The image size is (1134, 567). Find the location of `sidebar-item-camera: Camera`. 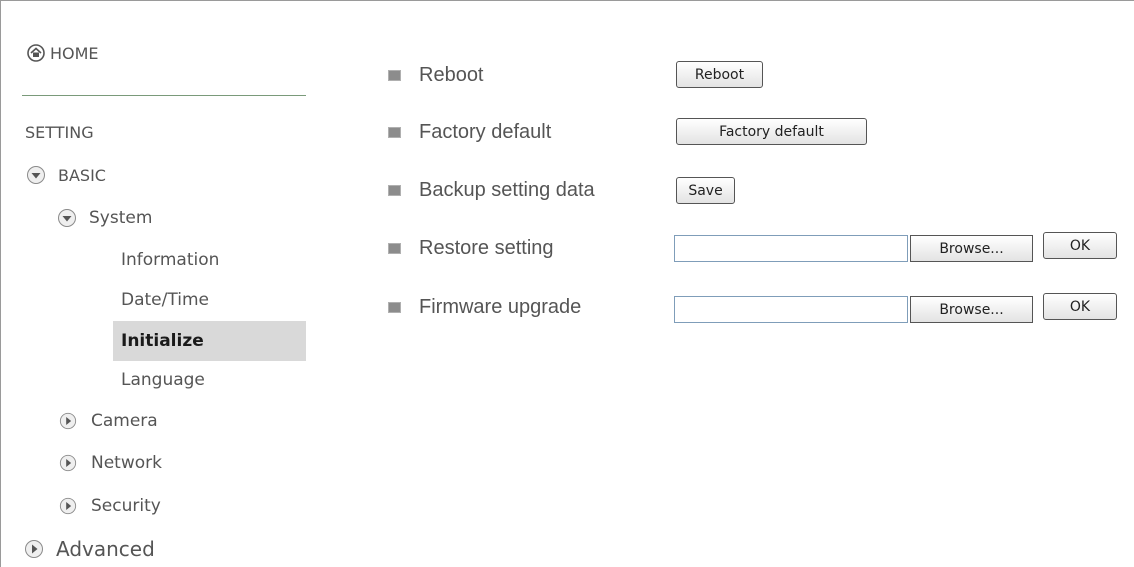

sidebar-item-camera: Camera is located at coordinates (108, 421).